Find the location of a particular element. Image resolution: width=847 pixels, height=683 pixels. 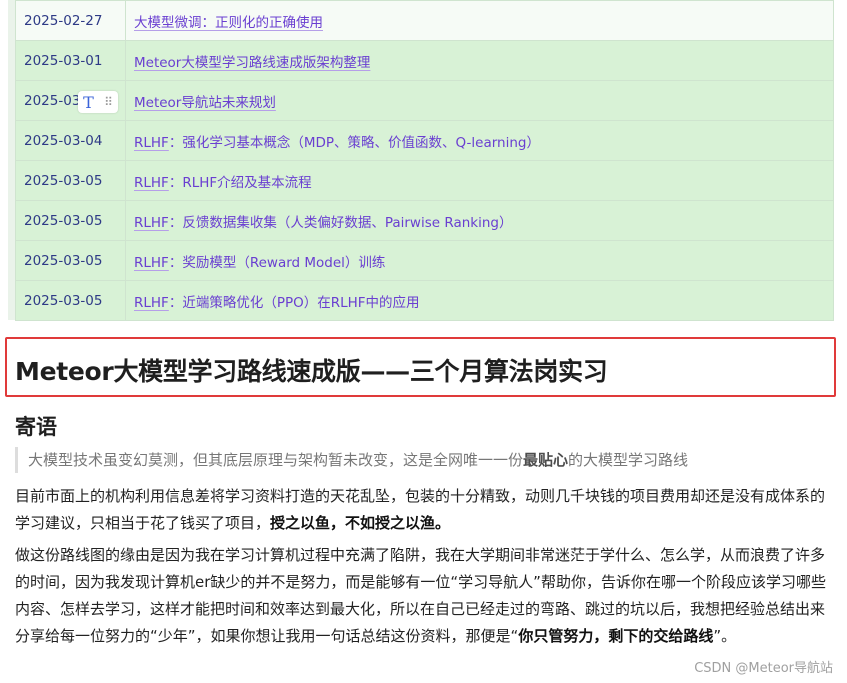

row-title-text: ：RLHF介绍及基本流程 is located at coordinates (240, 182).